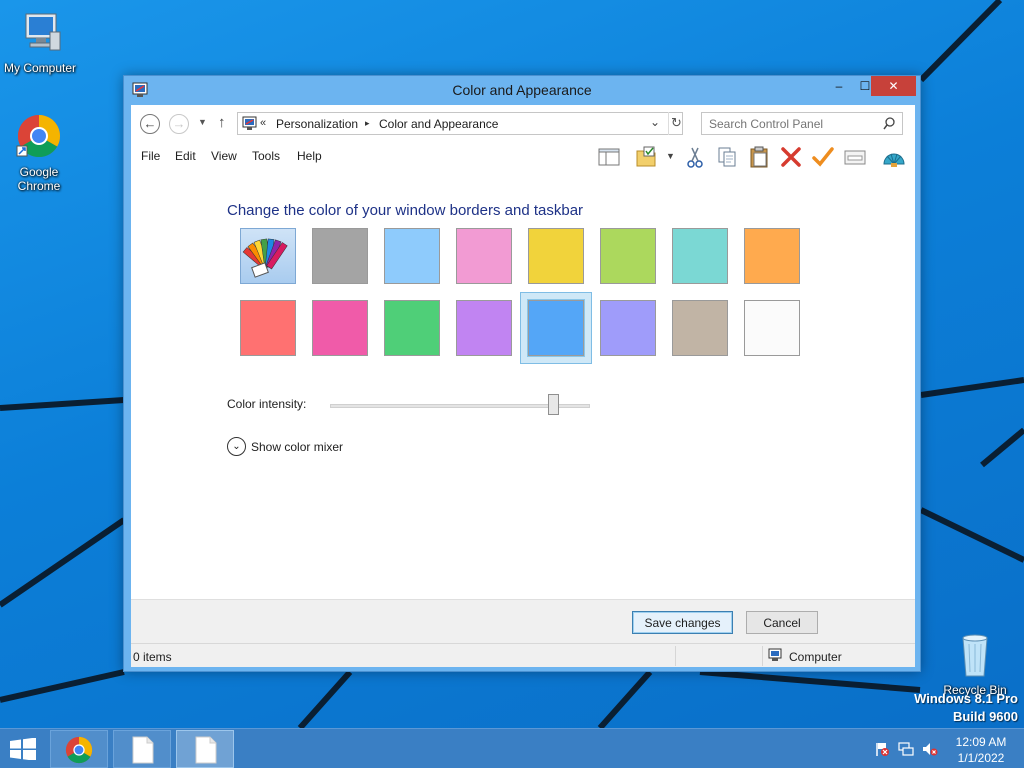 The height and width of the screenshot is (768, 1024). I want to click on desktop-icon-label: Google Chrome, so click(39, 179).